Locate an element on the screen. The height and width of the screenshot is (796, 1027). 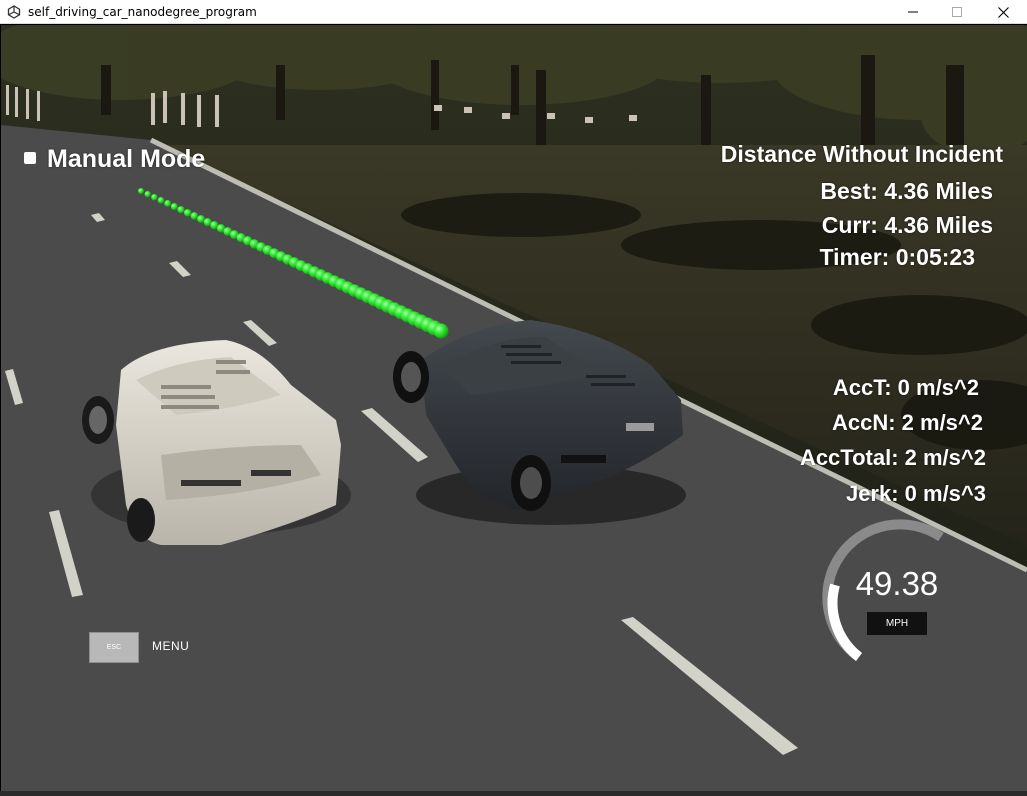
speed-unit: MPH is located at coordinates (897, 623).